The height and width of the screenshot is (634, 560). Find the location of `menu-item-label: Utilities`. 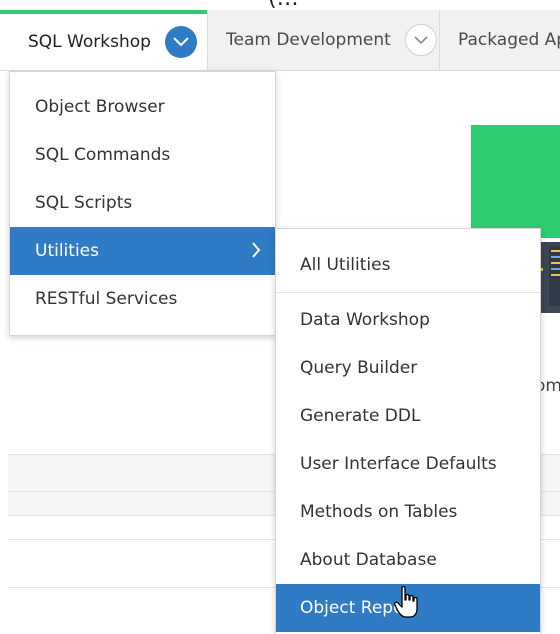

menu-item-label: Utilities is located at coordinates (67, 251).